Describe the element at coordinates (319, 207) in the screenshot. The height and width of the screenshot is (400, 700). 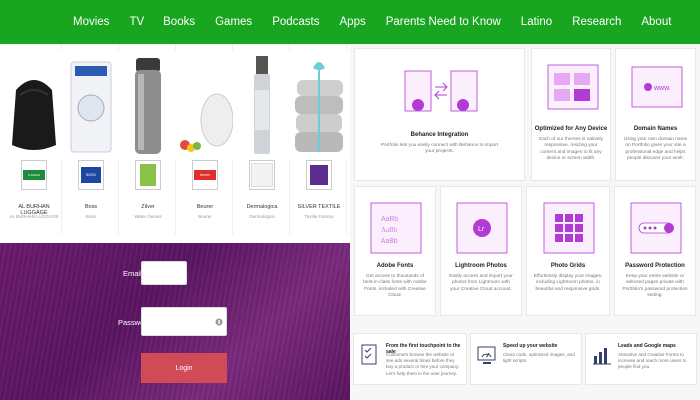
I see `product-name: SILVER TEXTILE` at that location.